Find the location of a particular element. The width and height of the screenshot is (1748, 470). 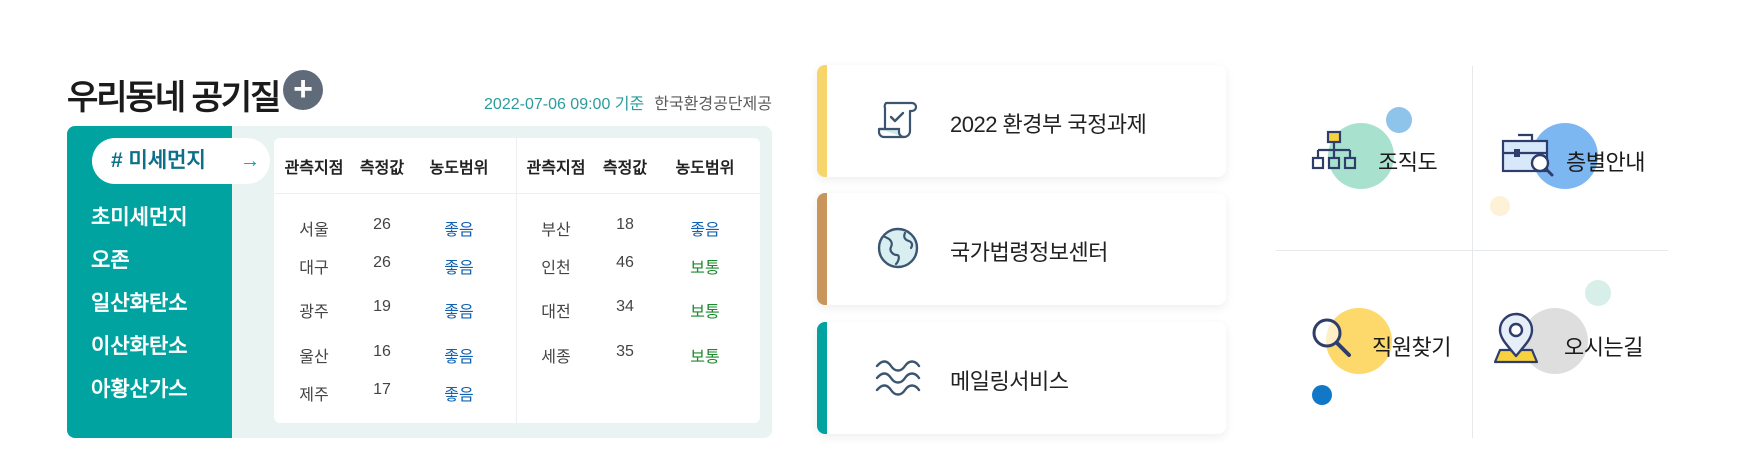

table-header-divider is located at coordinates (517, 193).